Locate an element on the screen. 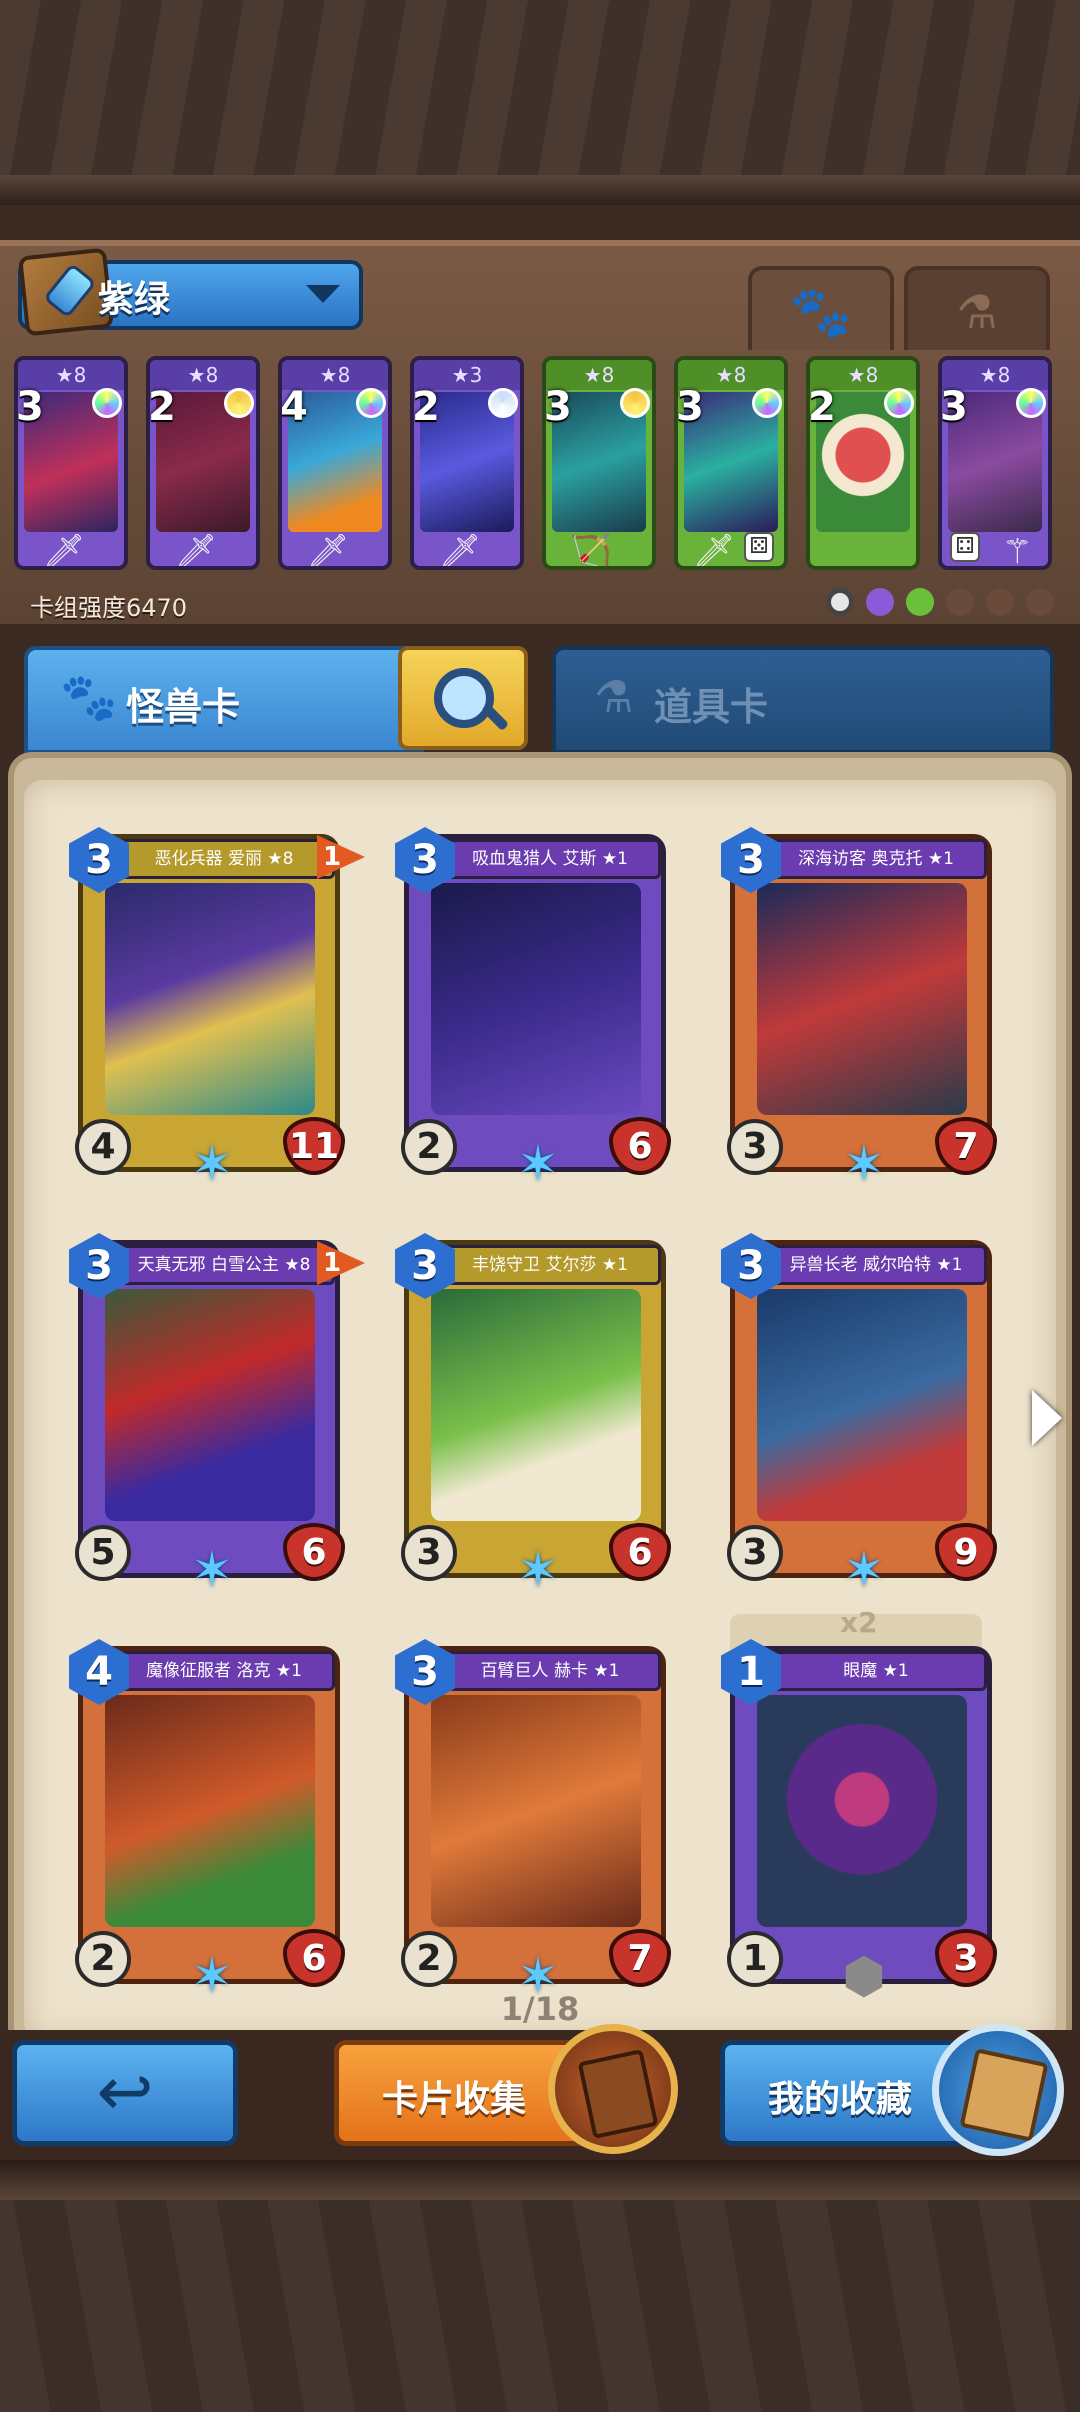  card-collection-label: 卡片收集 is located at coordinates (454, 2096).